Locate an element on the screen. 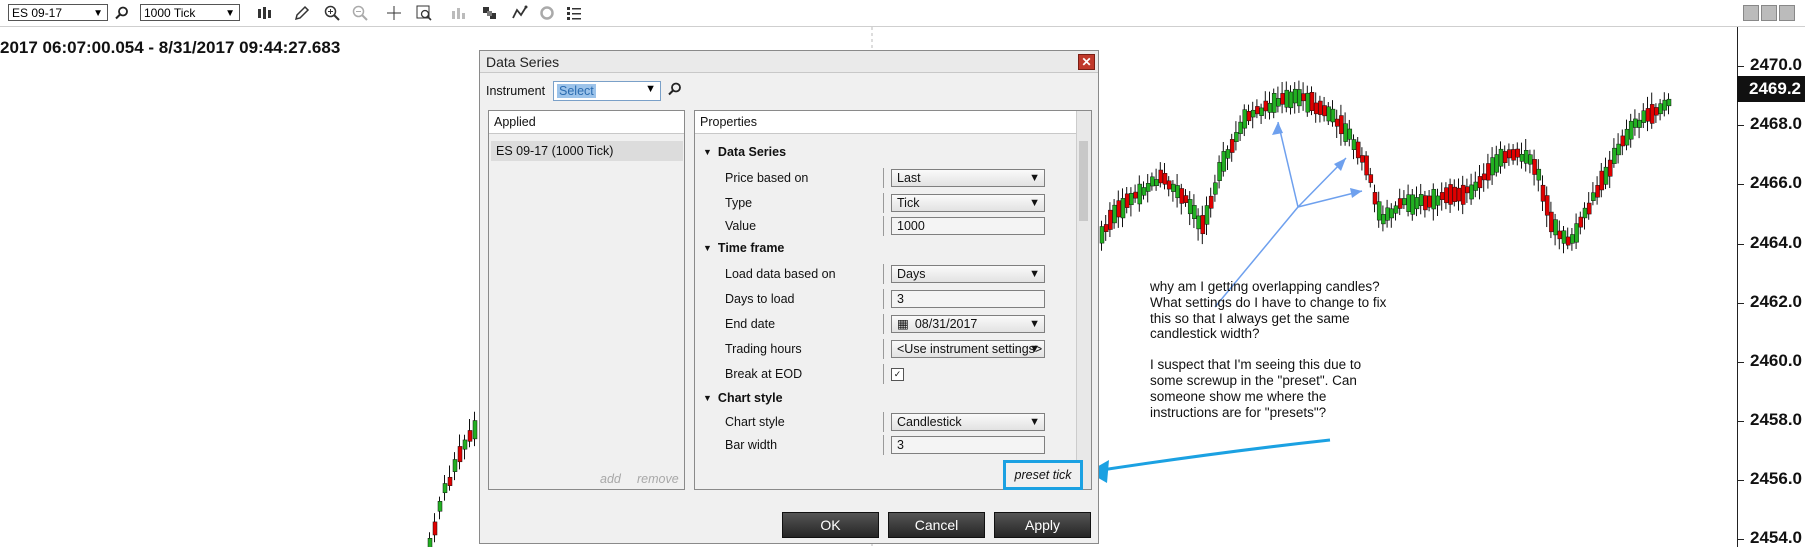 The width and height of the screenshot is (1805, 548). zoom-in-icon is located at coordinates (332, 13).